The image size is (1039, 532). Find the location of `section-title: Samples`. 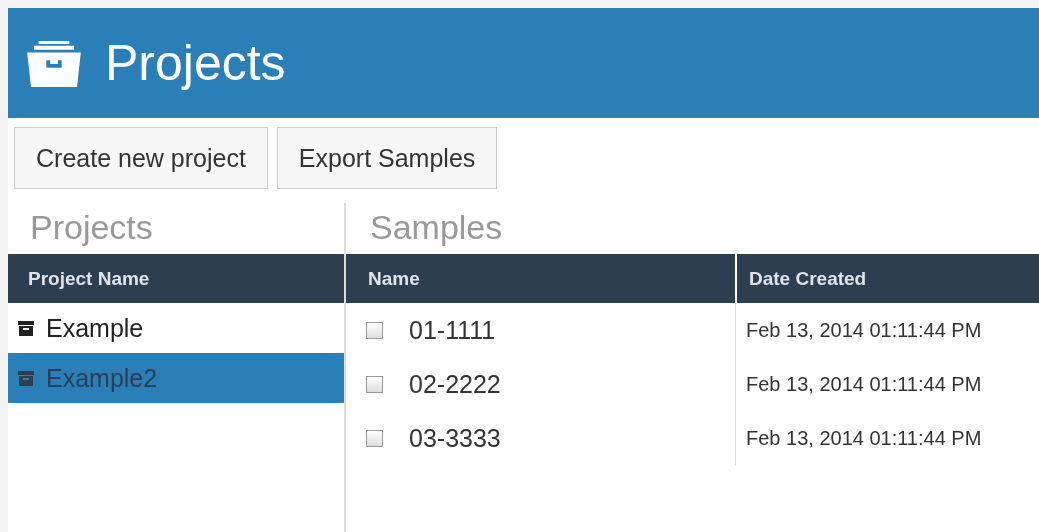

section-title: Samples is located at coordinates (436, 227).